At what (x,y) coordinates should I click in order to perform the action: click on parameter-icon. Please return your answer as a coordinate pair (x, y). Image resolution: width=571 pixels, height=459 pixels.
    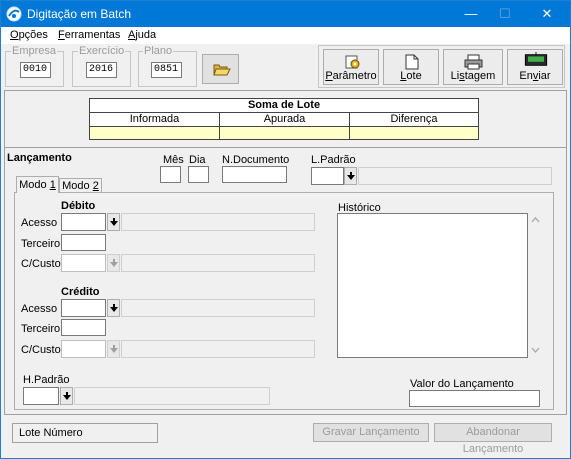
    Looking at the image, I should click on (352, 62).